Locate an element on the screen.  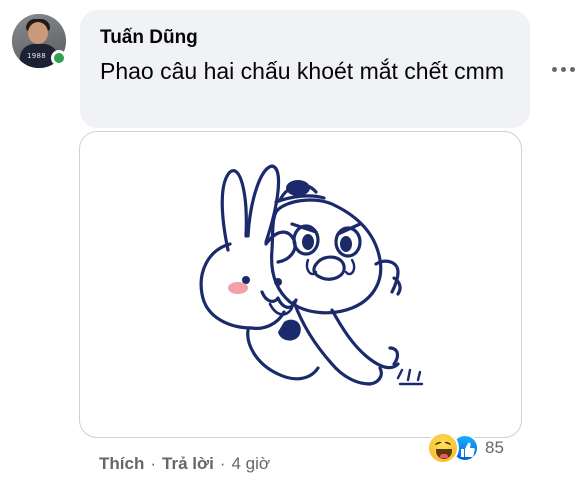
comment-timestamp: 4 giờ is located at coordinates (250, 464).